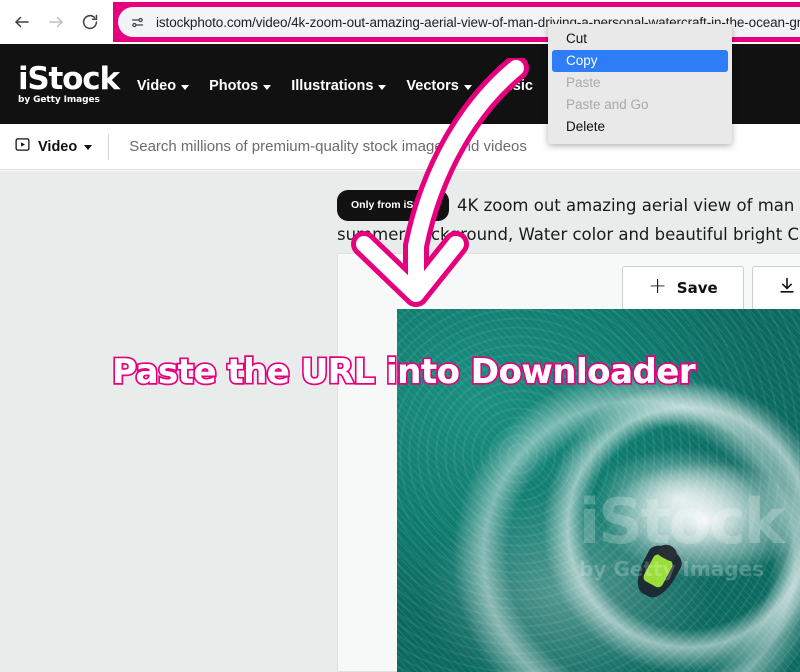  What do you see at coordinates (776, 288) in the screenshot?
I see `download-button` at bounding box center [776, 288].